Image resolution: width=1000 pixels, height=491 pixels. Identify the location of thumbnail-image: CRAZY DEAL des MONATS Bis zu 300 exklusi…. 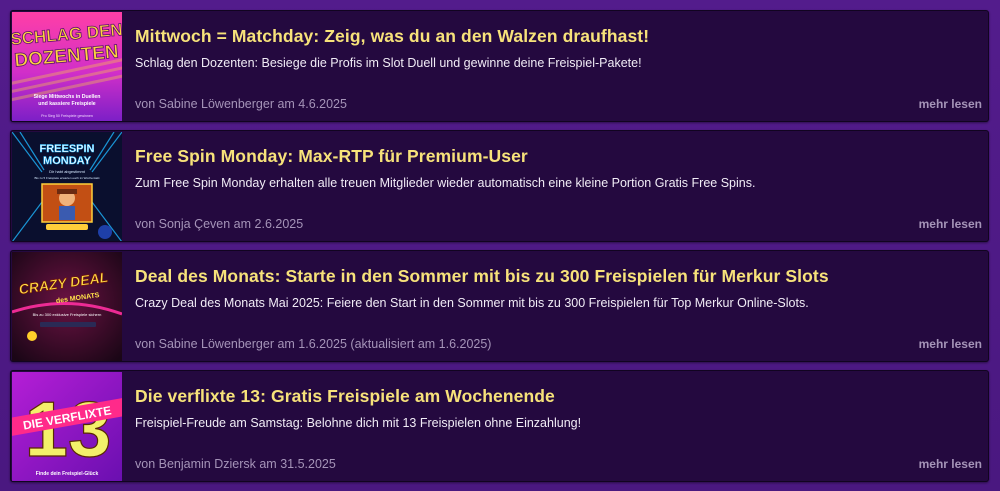
(67, 306).